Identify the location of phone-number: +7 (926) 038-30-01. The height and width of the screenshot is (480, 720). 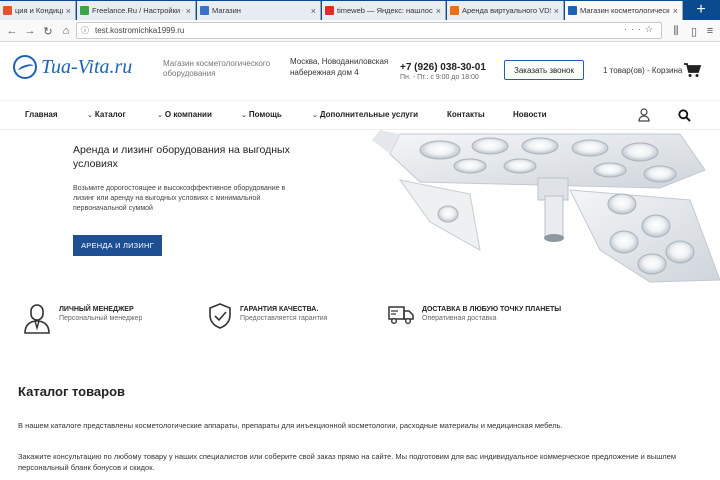
(443, 67).